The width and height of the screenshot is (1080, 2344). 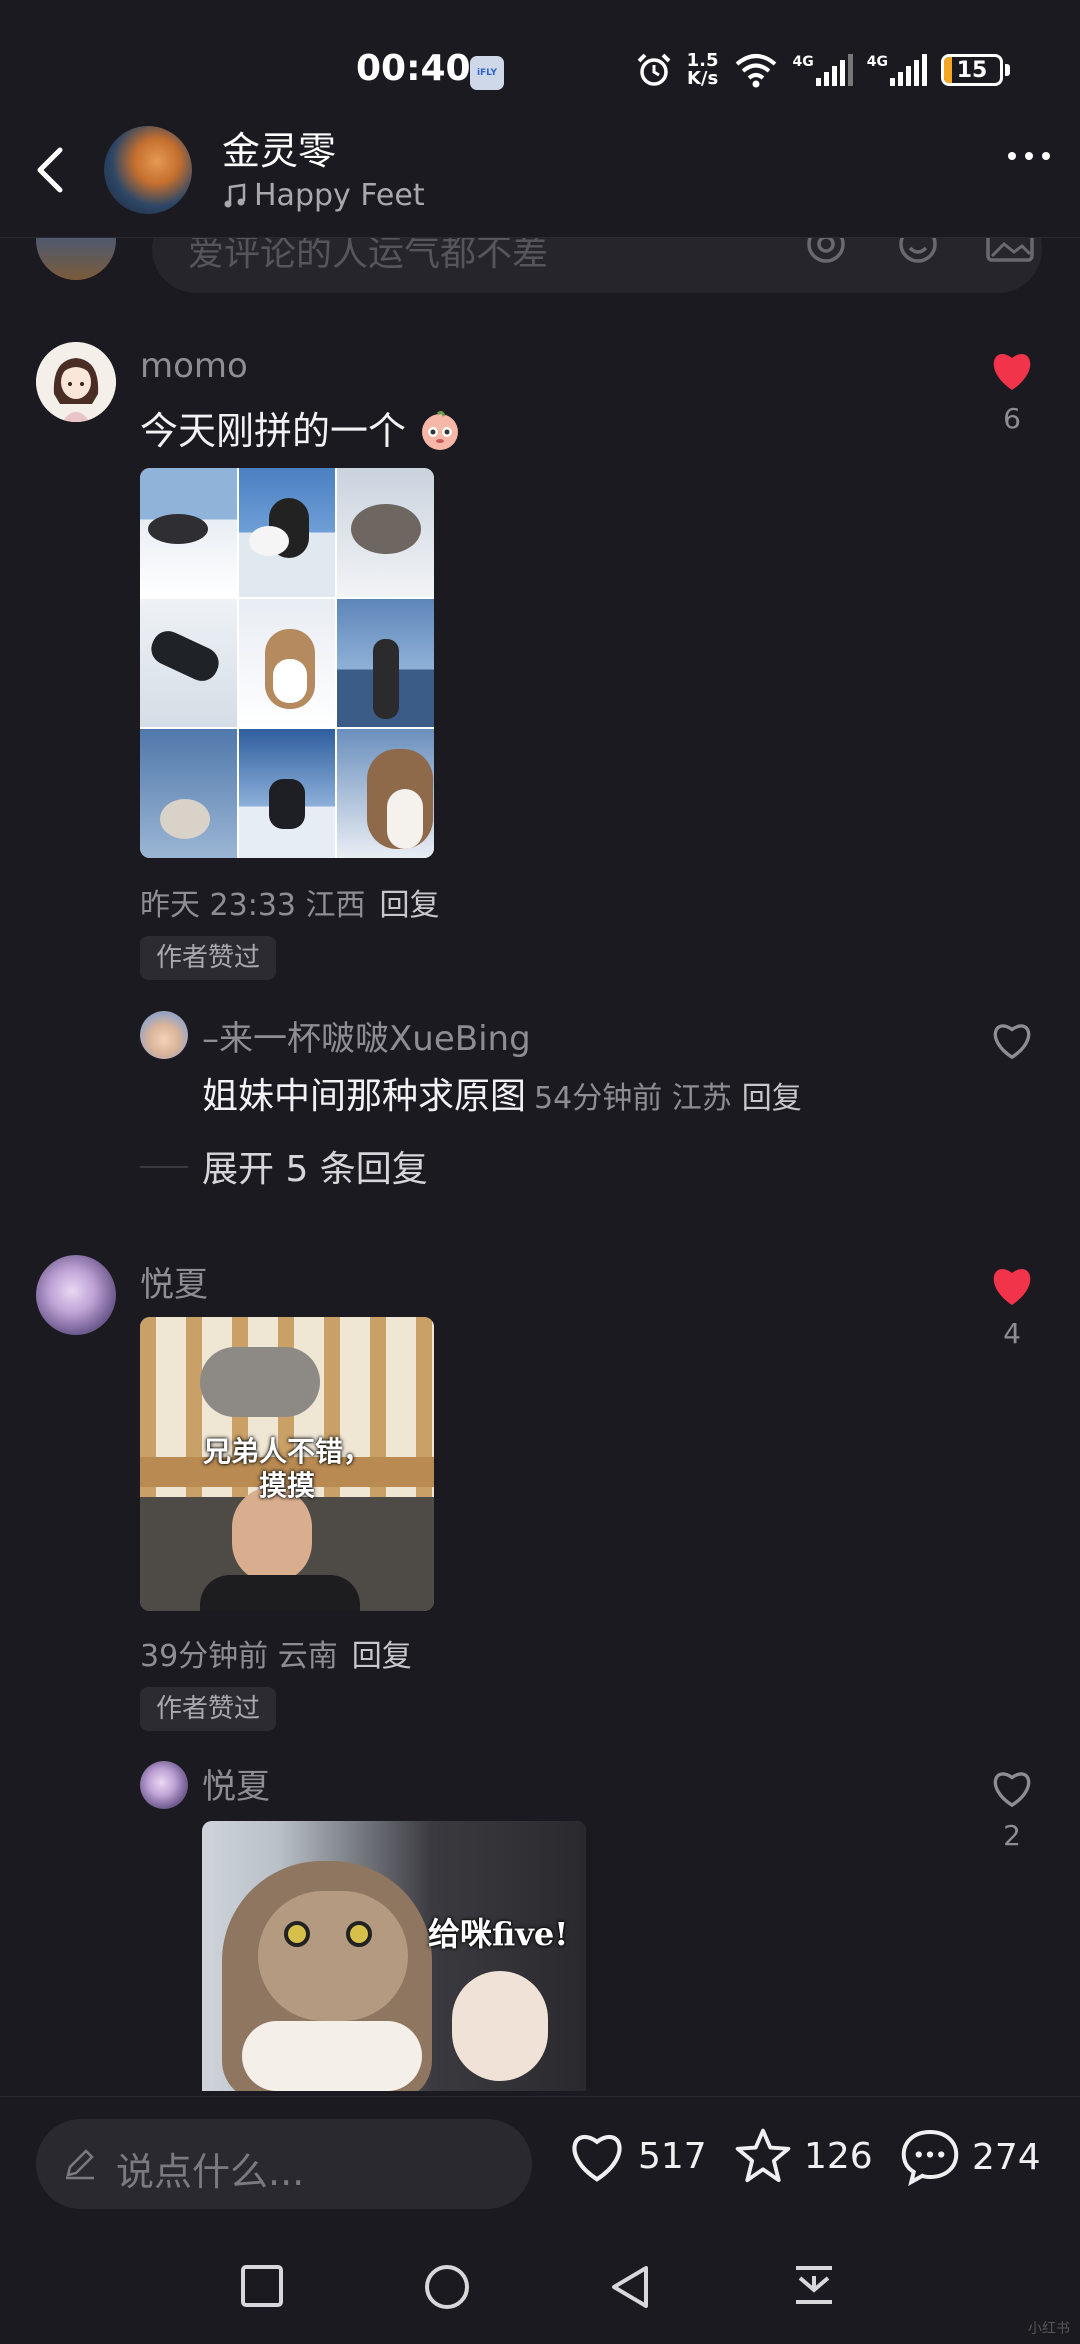 I want to click on reply-time-location: 54分钟前 江苏, so click(x=633, y=1098).